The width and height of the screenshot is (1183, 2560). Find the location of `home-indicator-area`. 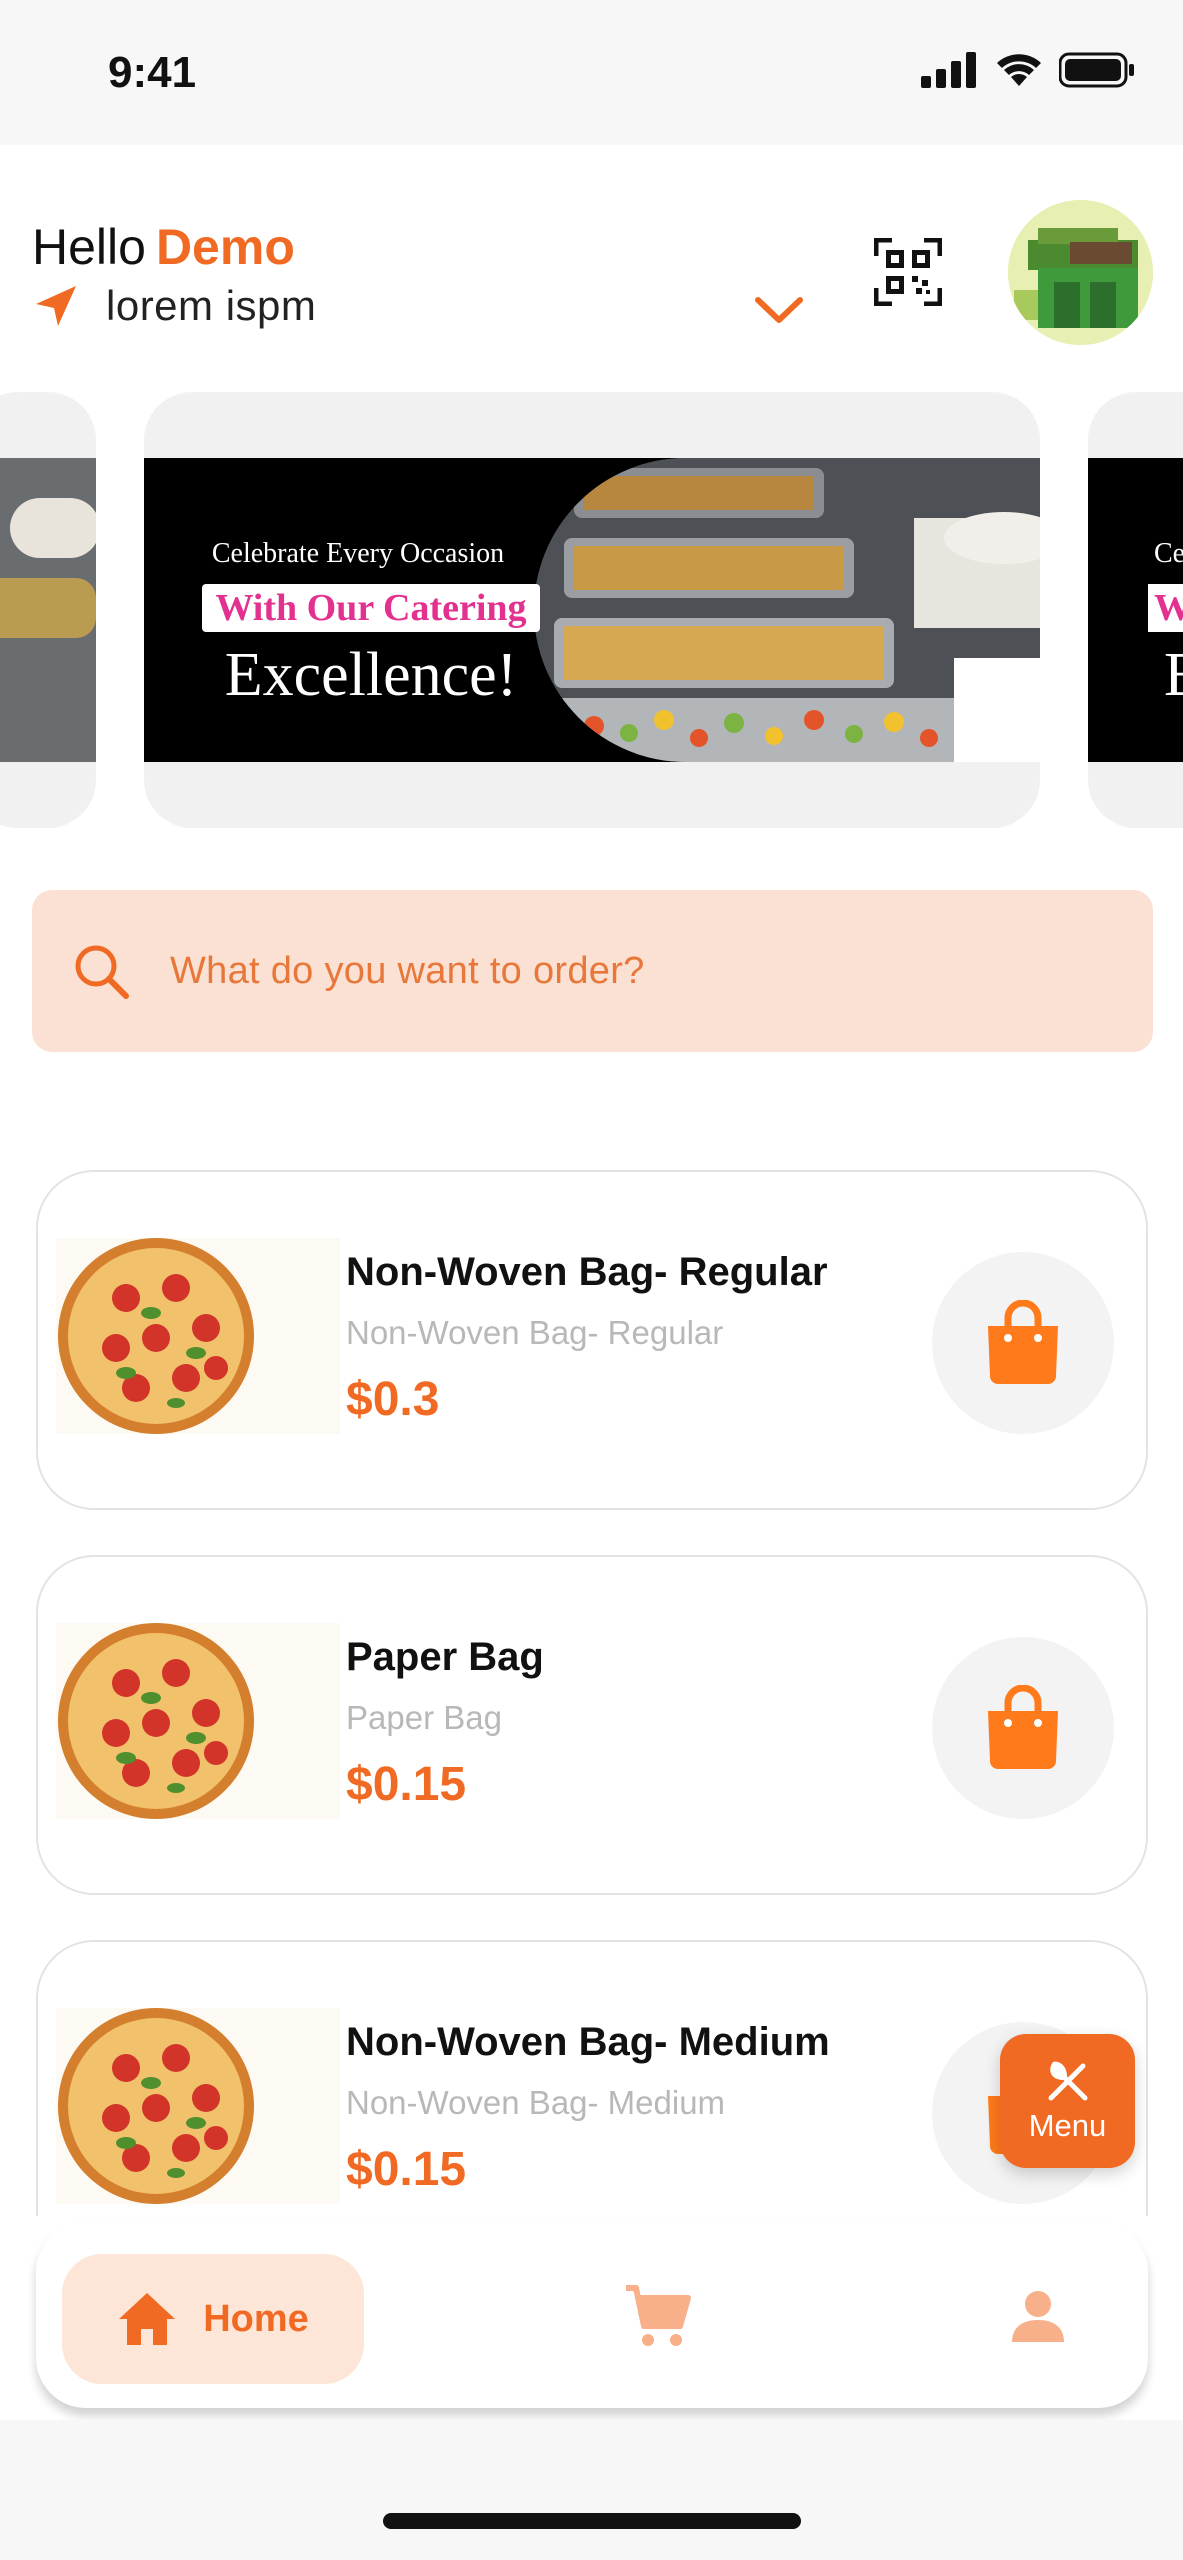

home-indicator-area is located at coordinates (591, 2490).